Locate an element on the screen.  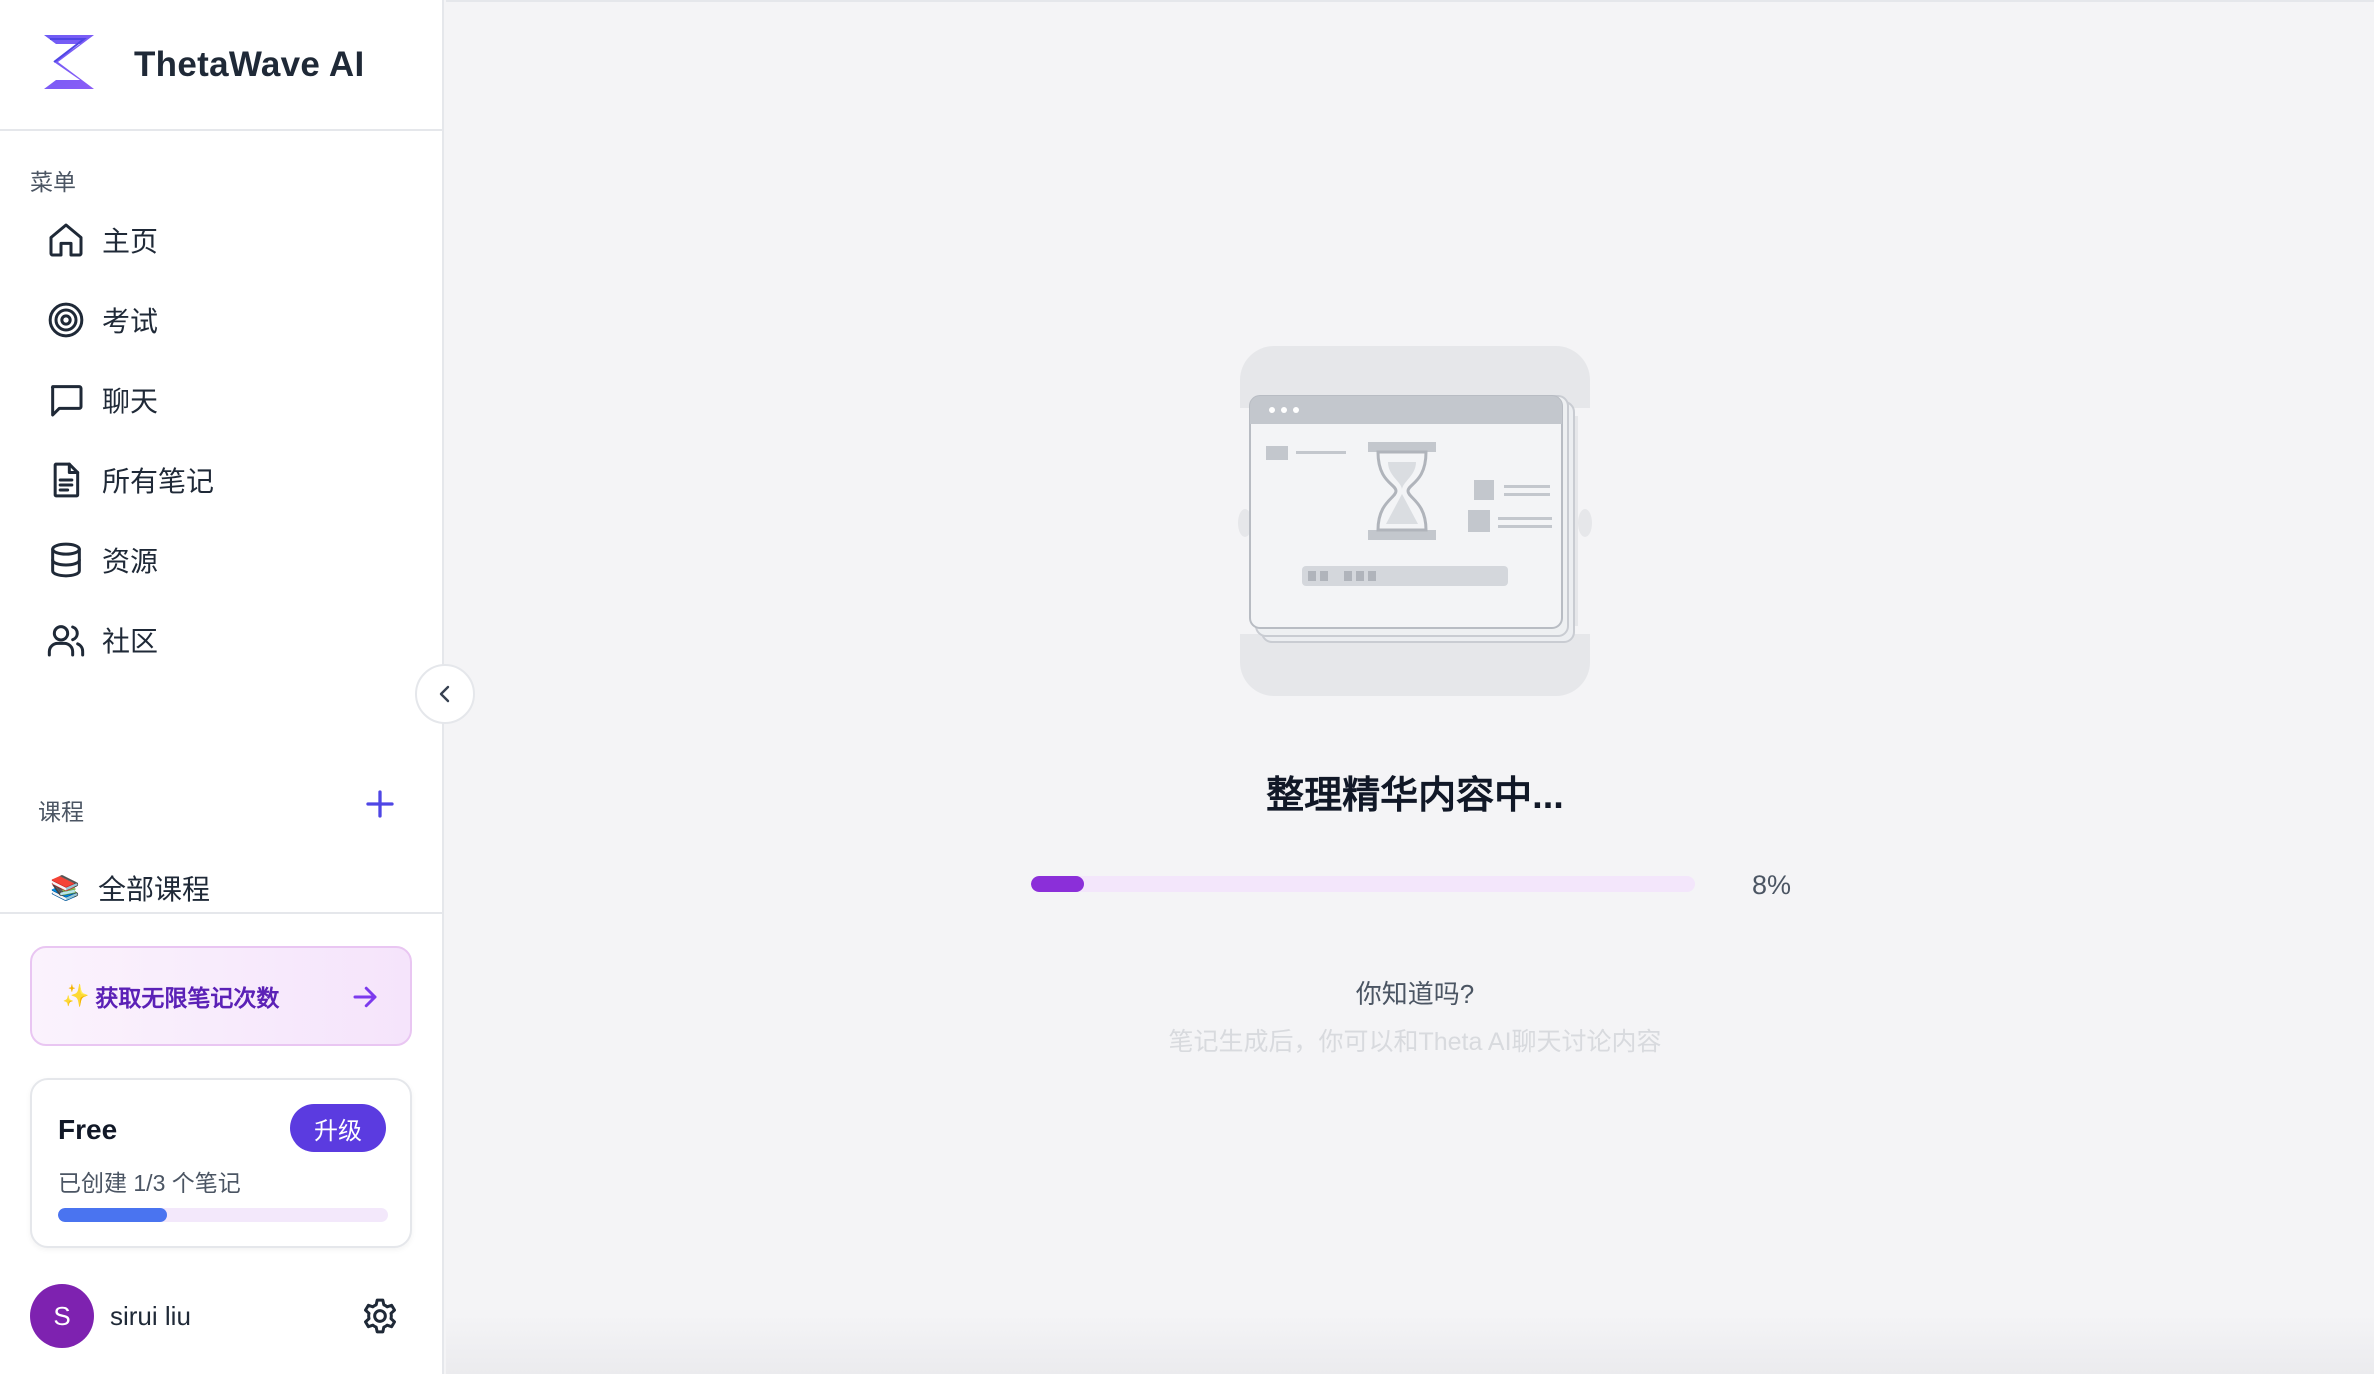
upgrade-button: 升级 is located at coordinates (338, 1128).